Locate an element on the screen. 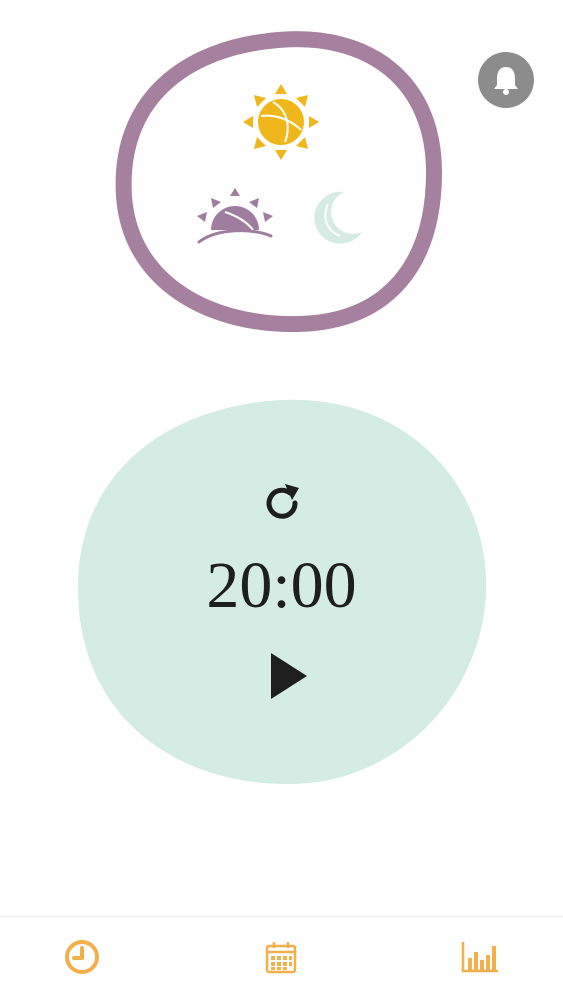 The image size is (563, 1000). reset-button is located at coordinates (282, 503).